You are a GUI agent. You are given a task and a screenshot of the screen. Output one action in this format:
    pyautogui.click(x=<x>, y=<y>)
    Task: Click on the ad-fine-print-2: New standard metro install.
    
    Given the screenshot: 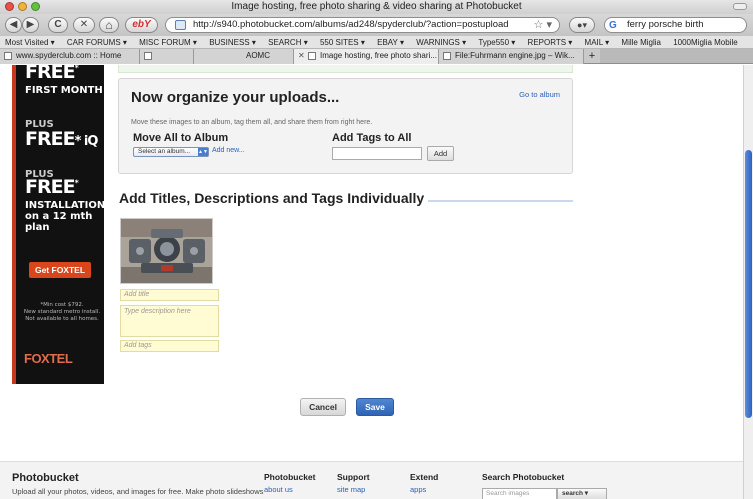 What is the action you would take?
    pyautogui.click(x=62, y=312)
    